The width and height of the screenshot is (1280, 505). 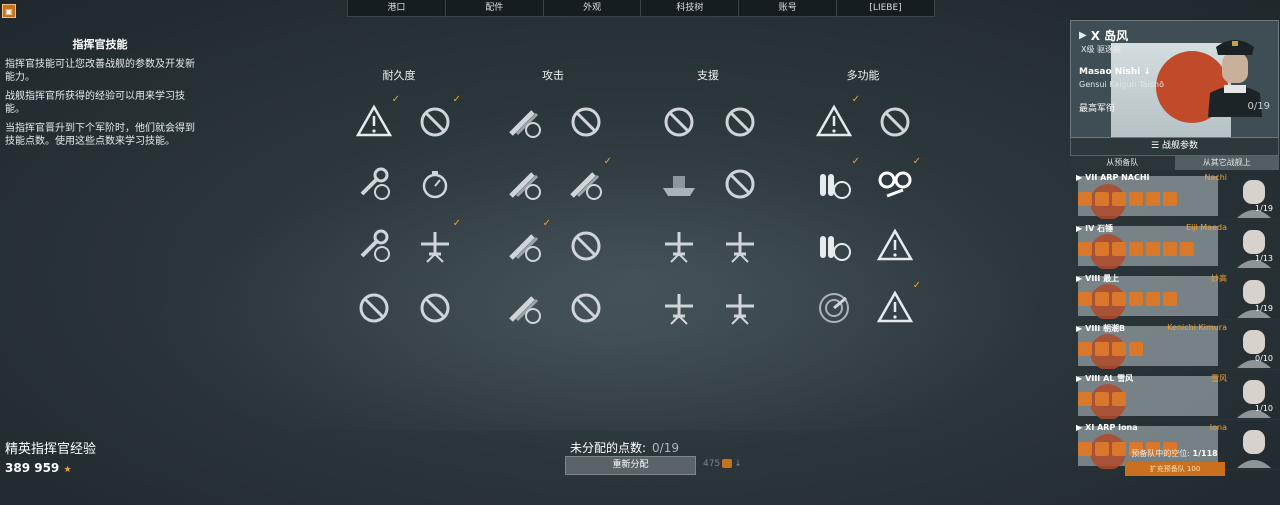 I want to click on category-attack: 攻击, so click(x=553, y=75).